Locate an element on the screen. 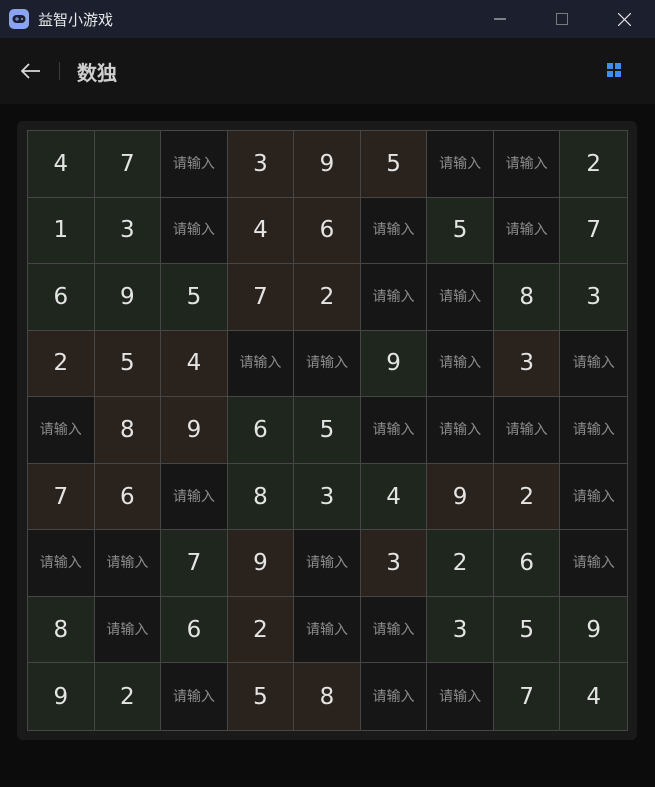 The width and height of the screenshot is (655, 787). cell-value: 8 is located at coordinates (61, 629).